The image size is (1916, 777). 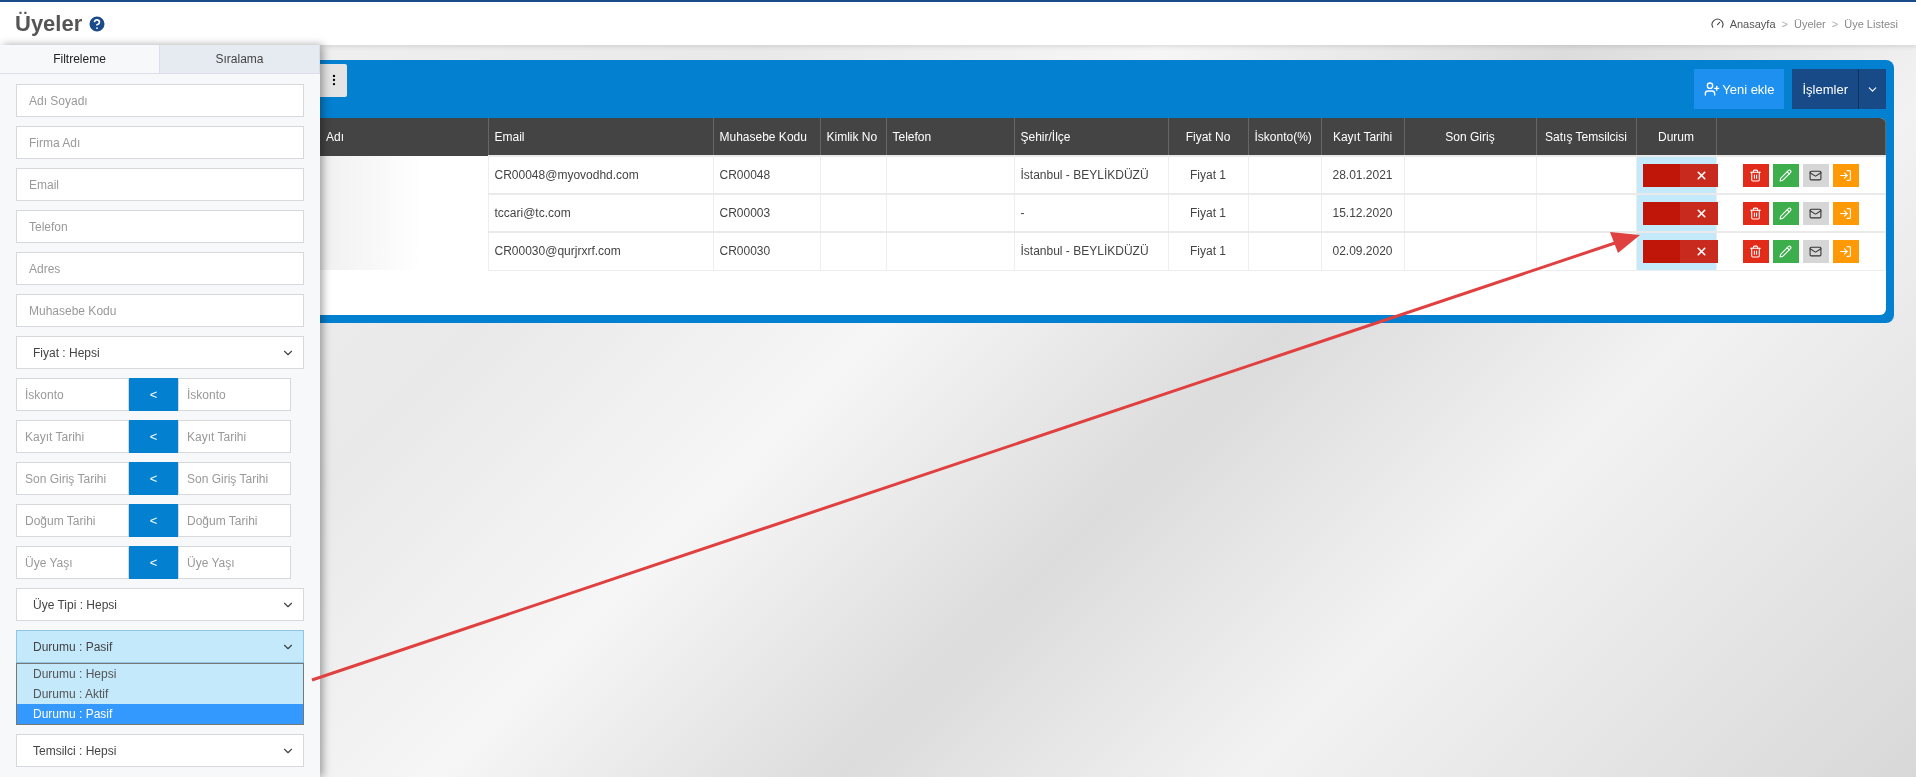 I want to click on range-to-field: Kayıt Tarihi, so click(x=234, y=436).